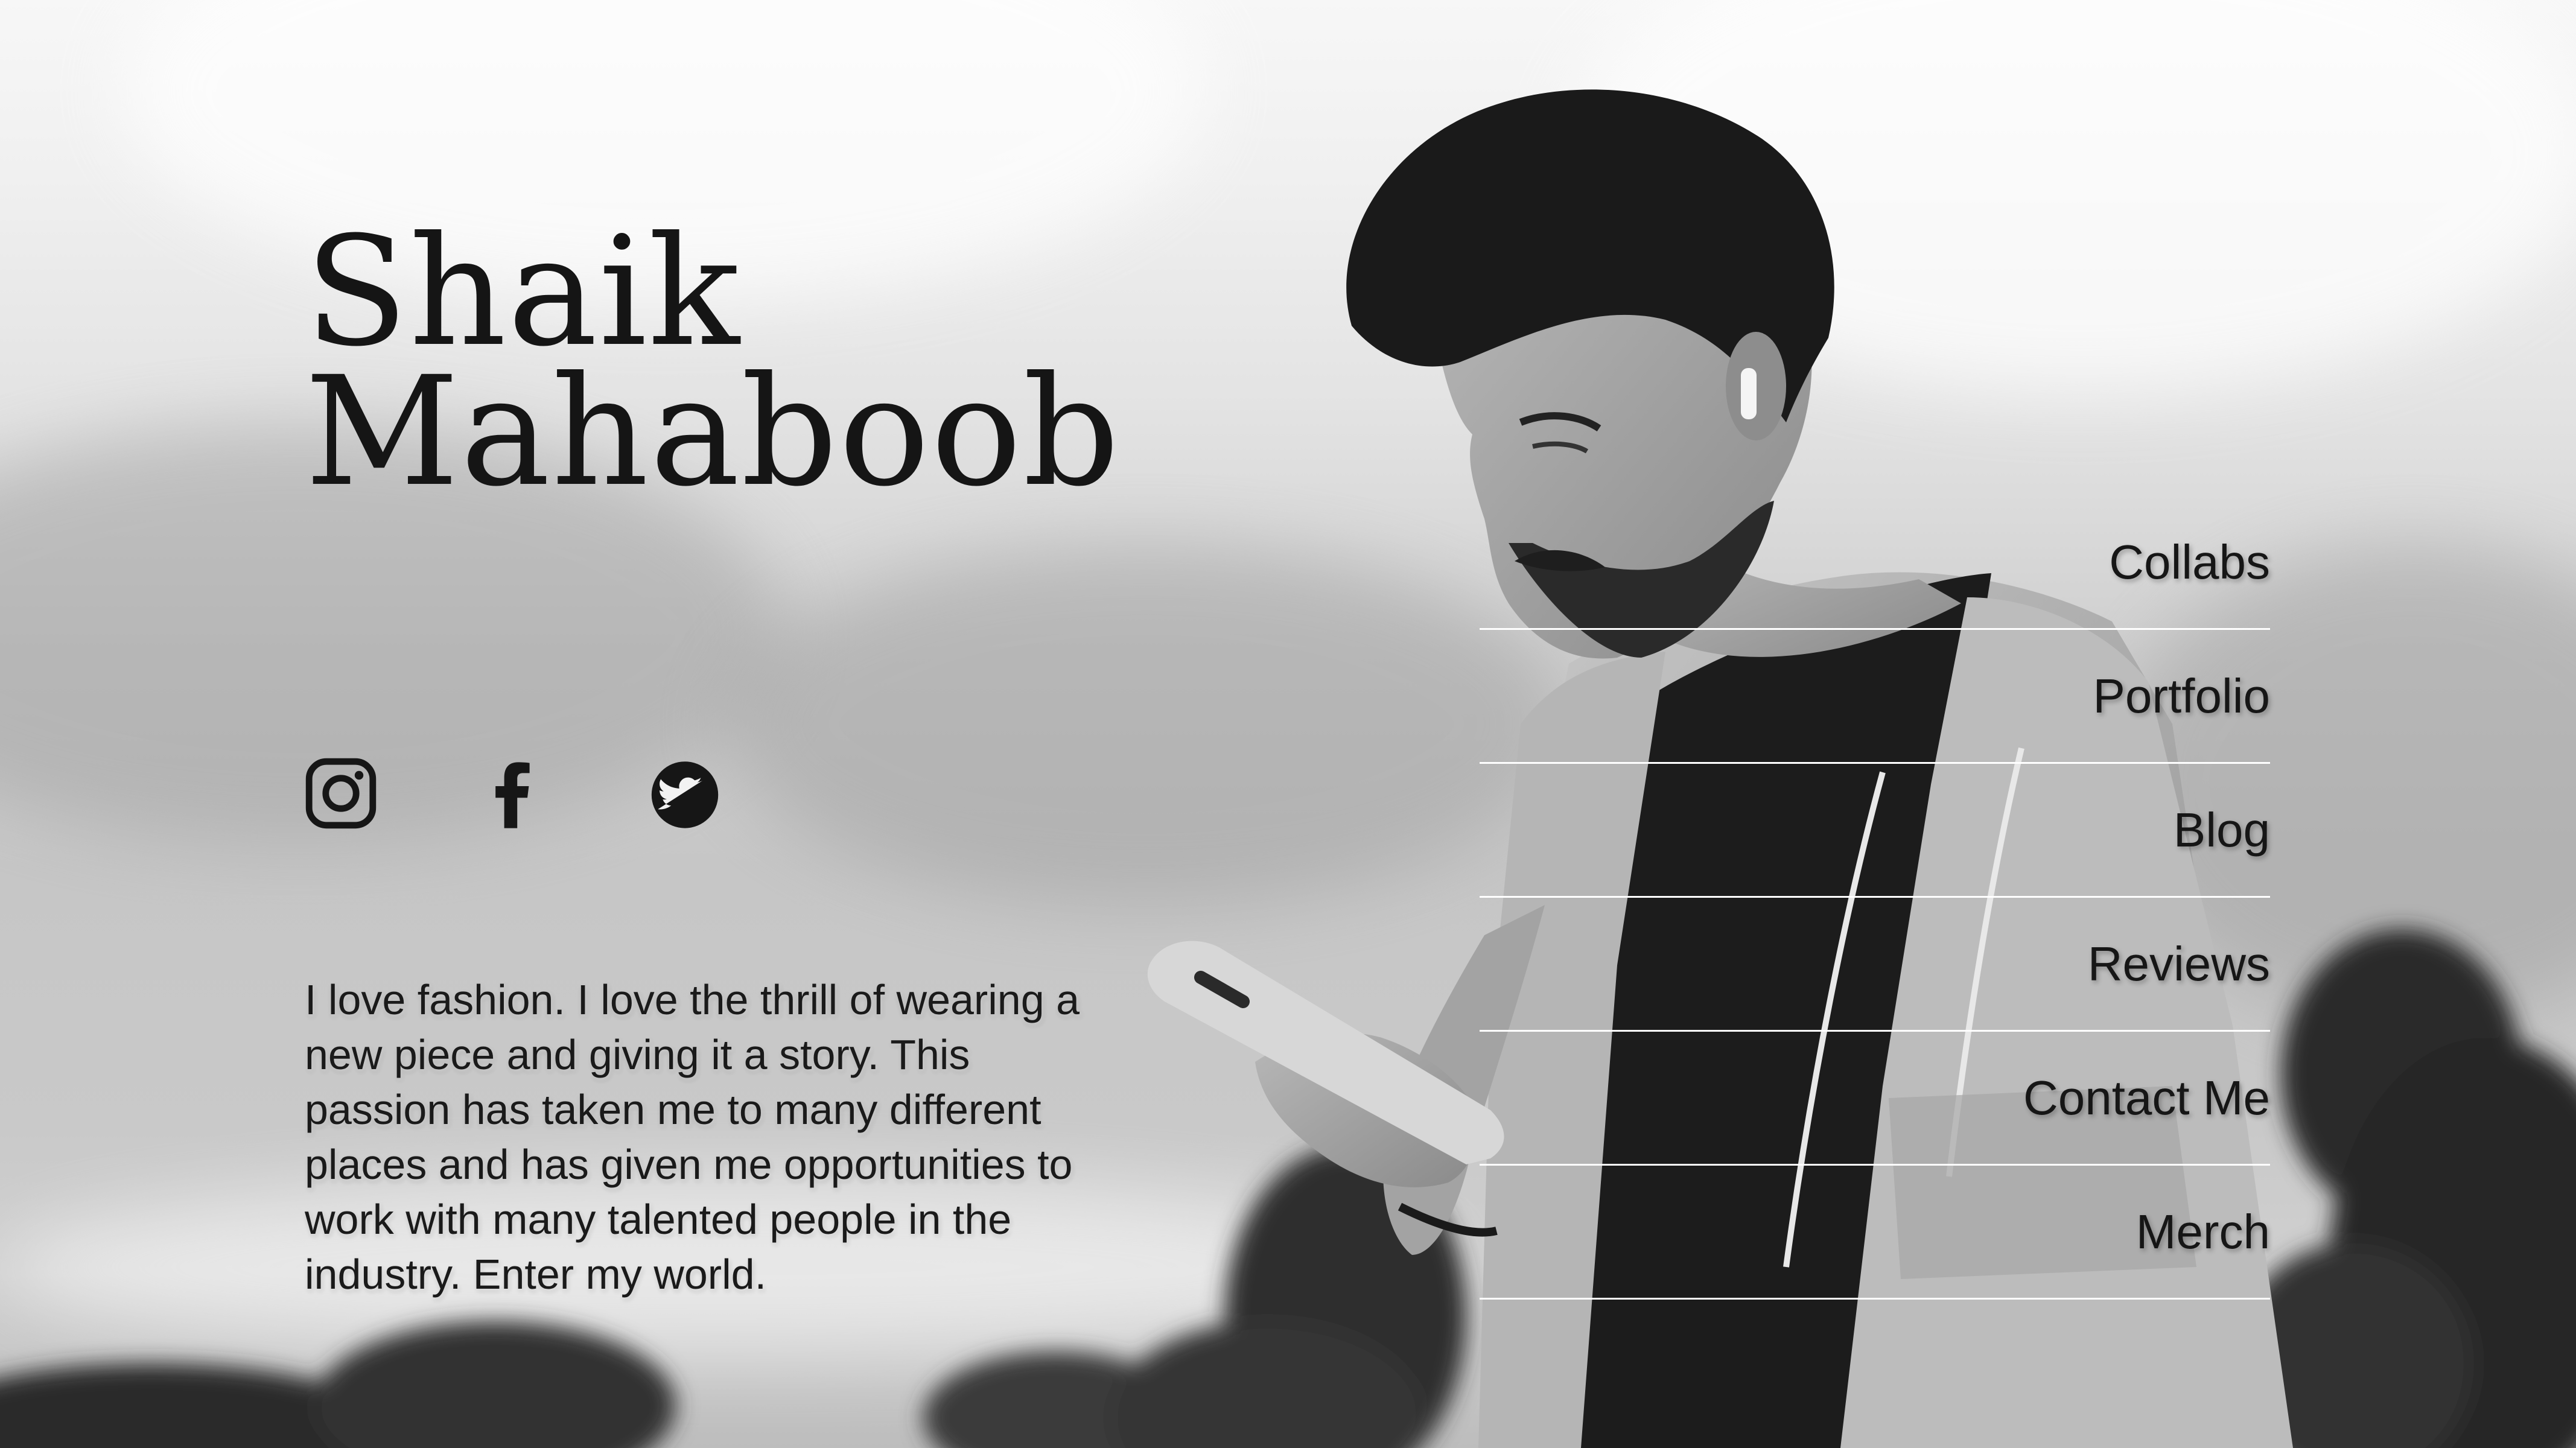 The height and width of the screenshot is (1448, 2576). What do you see at coordinates (2222, 830) in the screenshot?
I see `nav-link-blog: Blog` at bounding box center [2222, 830].